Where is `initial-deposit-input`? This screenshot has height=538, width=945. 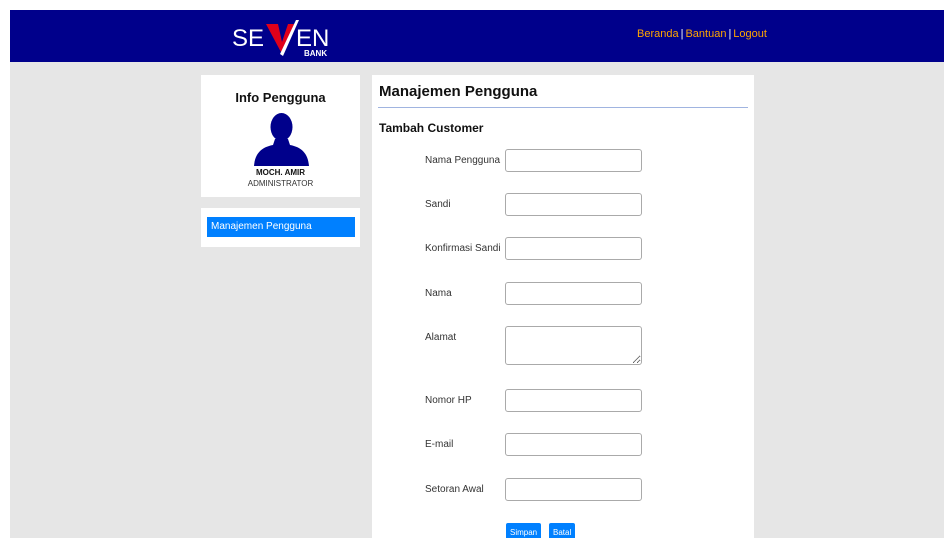
initial-deposit-input is located at coordinates (573, 489).